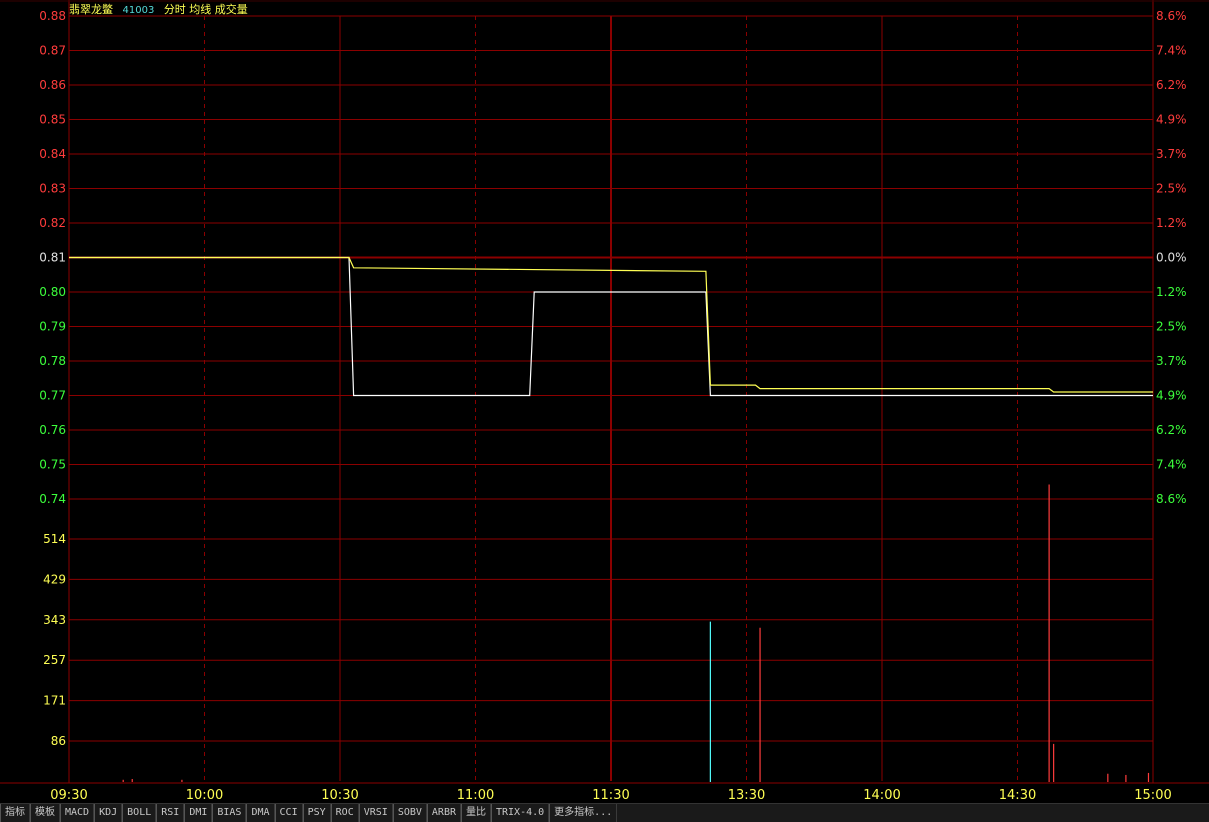 Image resolution: width=1209 pixels, height=822 pixels. What do you see at coordinates (52, 499) in the screenshot?
I see `price-tick-label: 0.74` at bounding box center [52, 499].